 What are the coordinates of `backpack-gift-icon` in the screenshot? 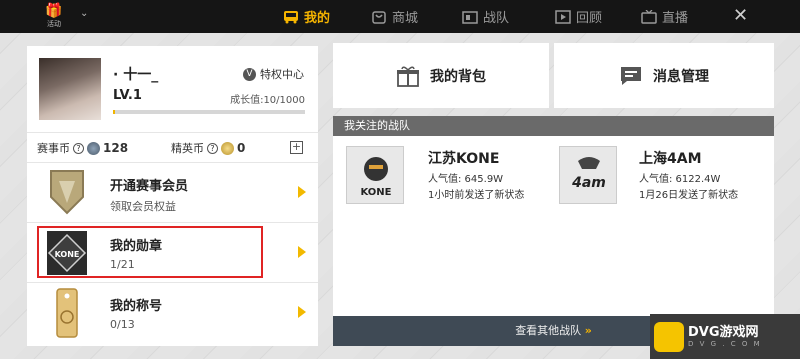 It's located at (408, 76).